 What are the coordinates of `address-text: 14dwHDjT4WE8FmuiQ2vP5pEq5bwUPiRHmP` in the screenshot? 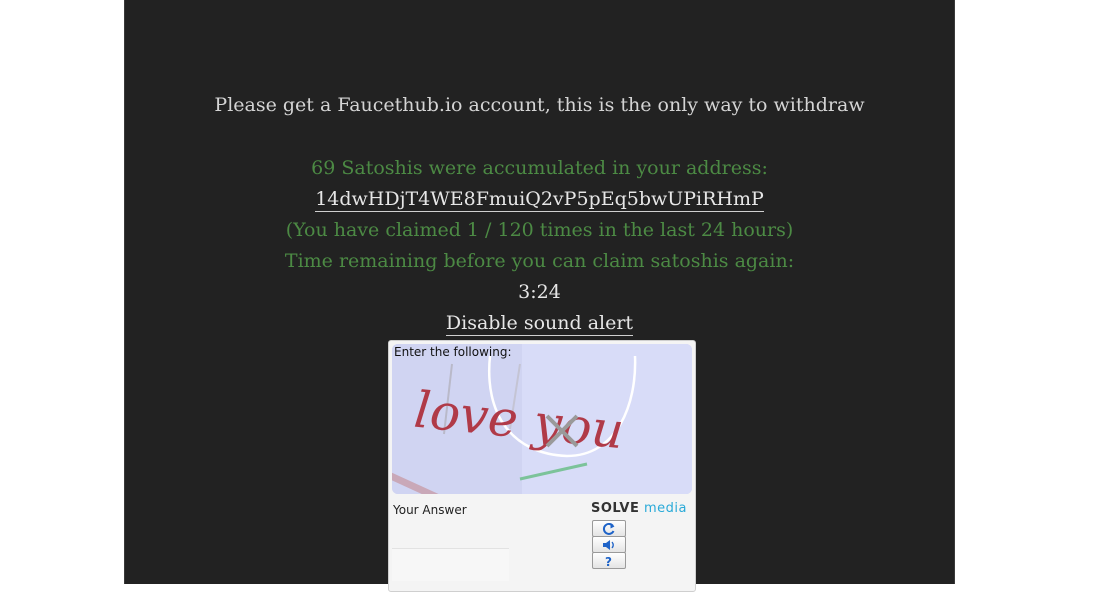 It's located at (539, 200).